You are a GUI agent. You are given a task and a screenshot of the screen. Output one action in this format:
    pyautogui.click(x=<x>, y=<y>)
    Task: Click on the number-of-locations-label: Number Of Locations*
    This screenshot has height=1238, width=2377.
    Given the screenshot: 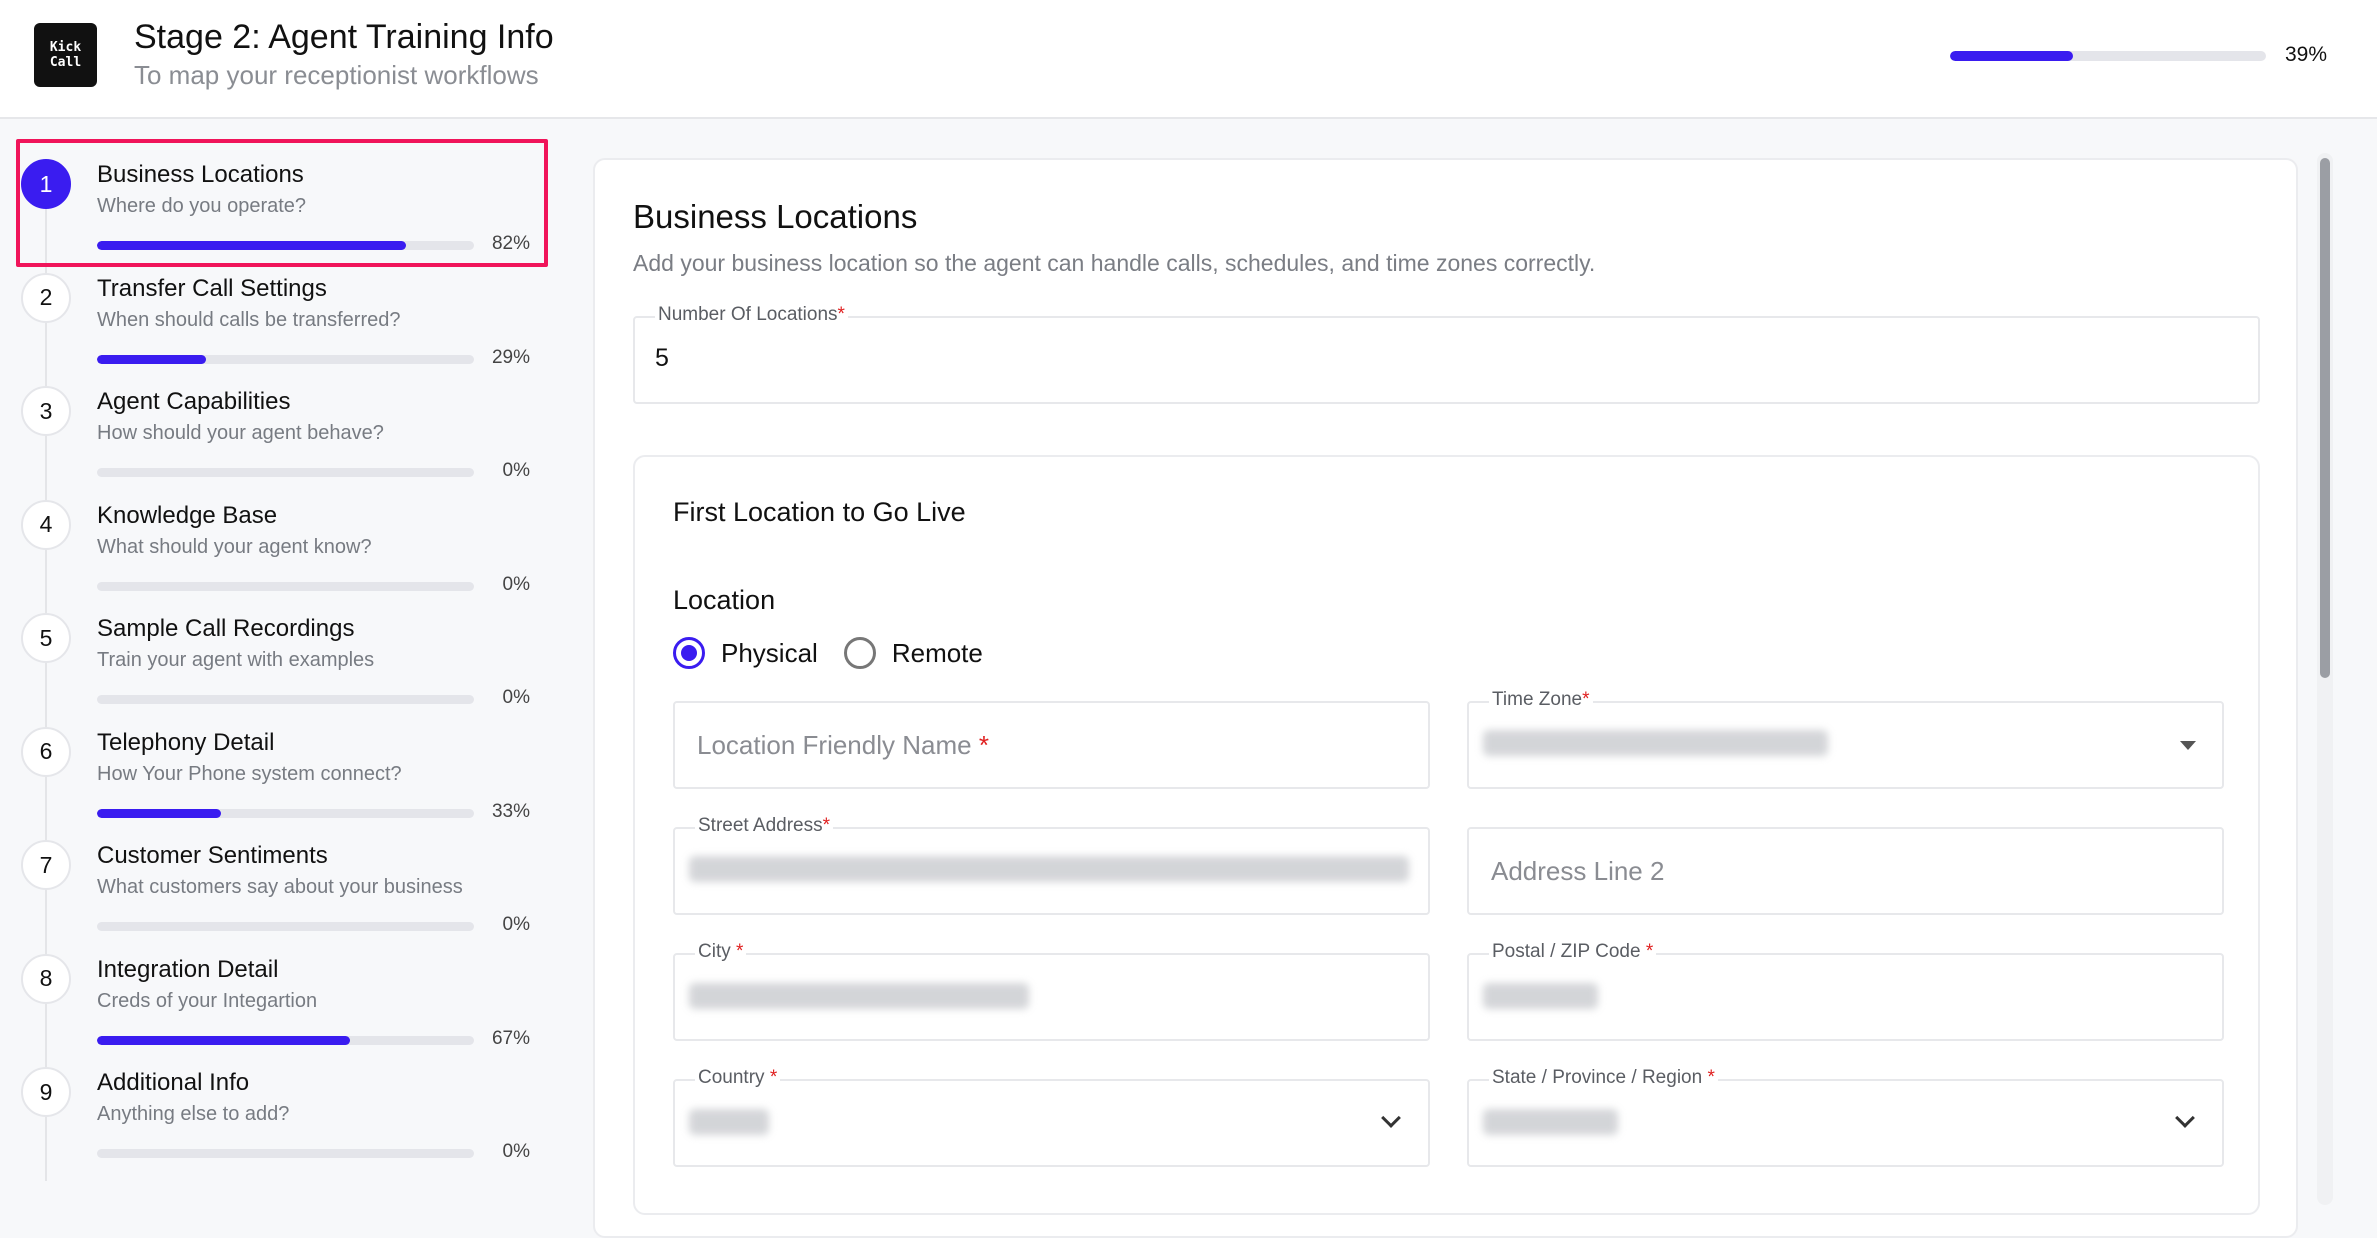 What is the action you would take?
    pyautogui.click(x=751, y=315)
    